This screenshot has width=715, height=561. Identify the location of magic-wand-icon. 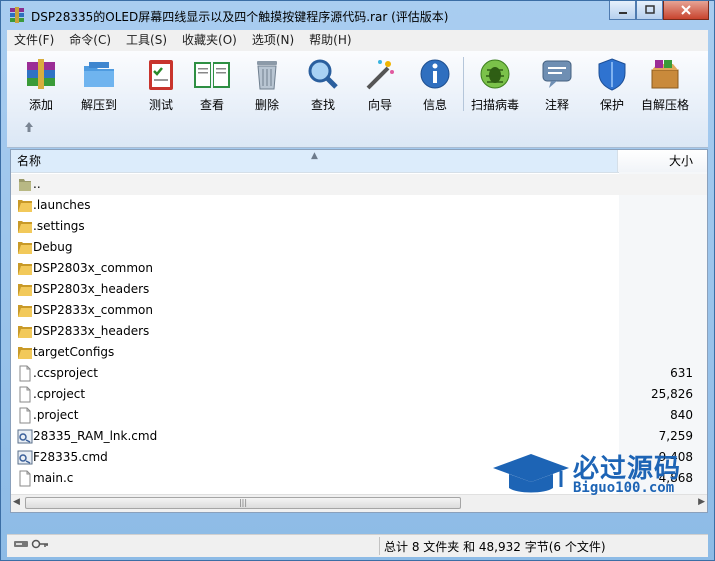
(380, 74).